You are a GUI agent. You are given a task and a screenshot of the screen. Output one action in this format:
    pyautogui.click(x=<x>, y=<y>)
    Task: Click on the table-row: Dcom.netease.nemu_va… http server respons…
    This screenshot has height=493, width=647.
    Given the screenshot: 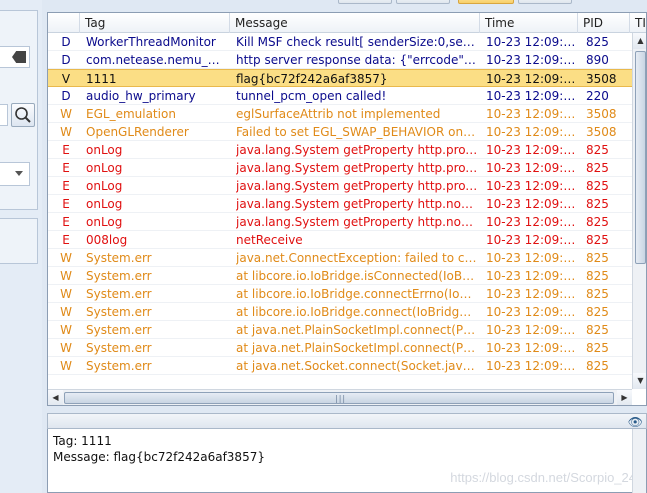 What is the action you would take?
    pyautogui.click(x=340, y=60)
    